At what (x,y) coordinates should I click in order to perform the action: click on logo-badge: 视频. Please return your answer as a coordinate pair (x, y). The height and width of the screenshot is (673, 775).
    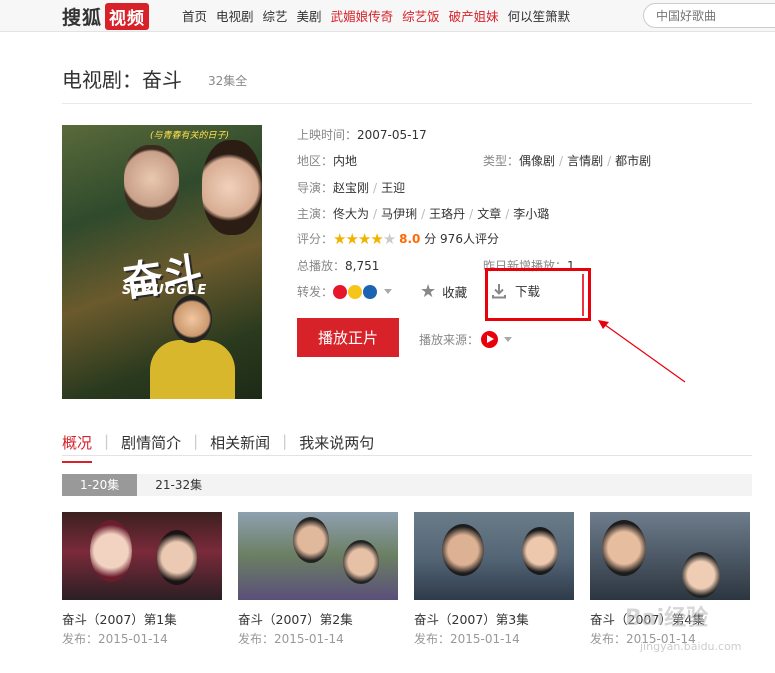
    Looking at the image, I should click on (127, 16).